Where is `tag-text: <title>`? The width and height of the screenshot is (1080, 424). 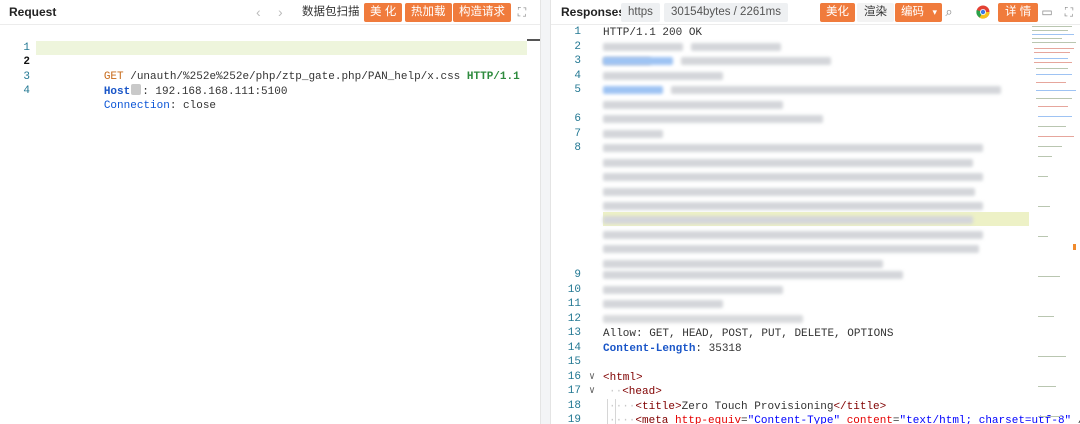 tag-text: <title> is located at coordinates (658, 406).